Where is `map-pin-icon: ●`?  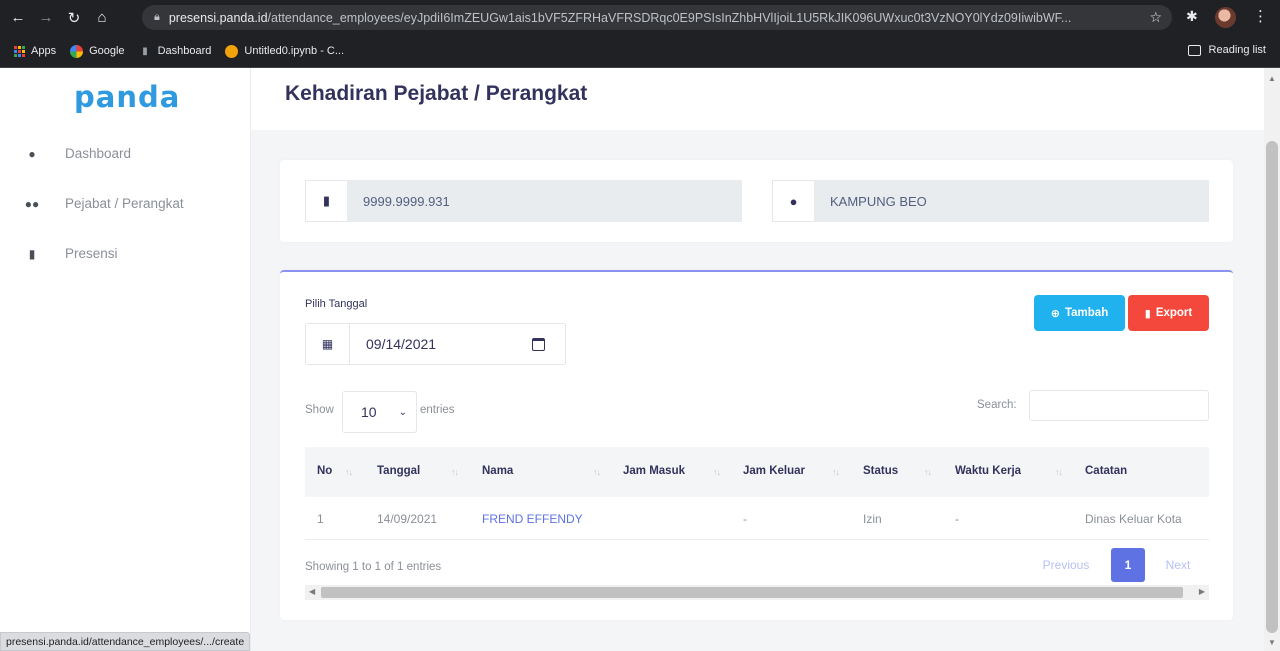
map-pin-icon: ● is located at coordinates (793, 201).